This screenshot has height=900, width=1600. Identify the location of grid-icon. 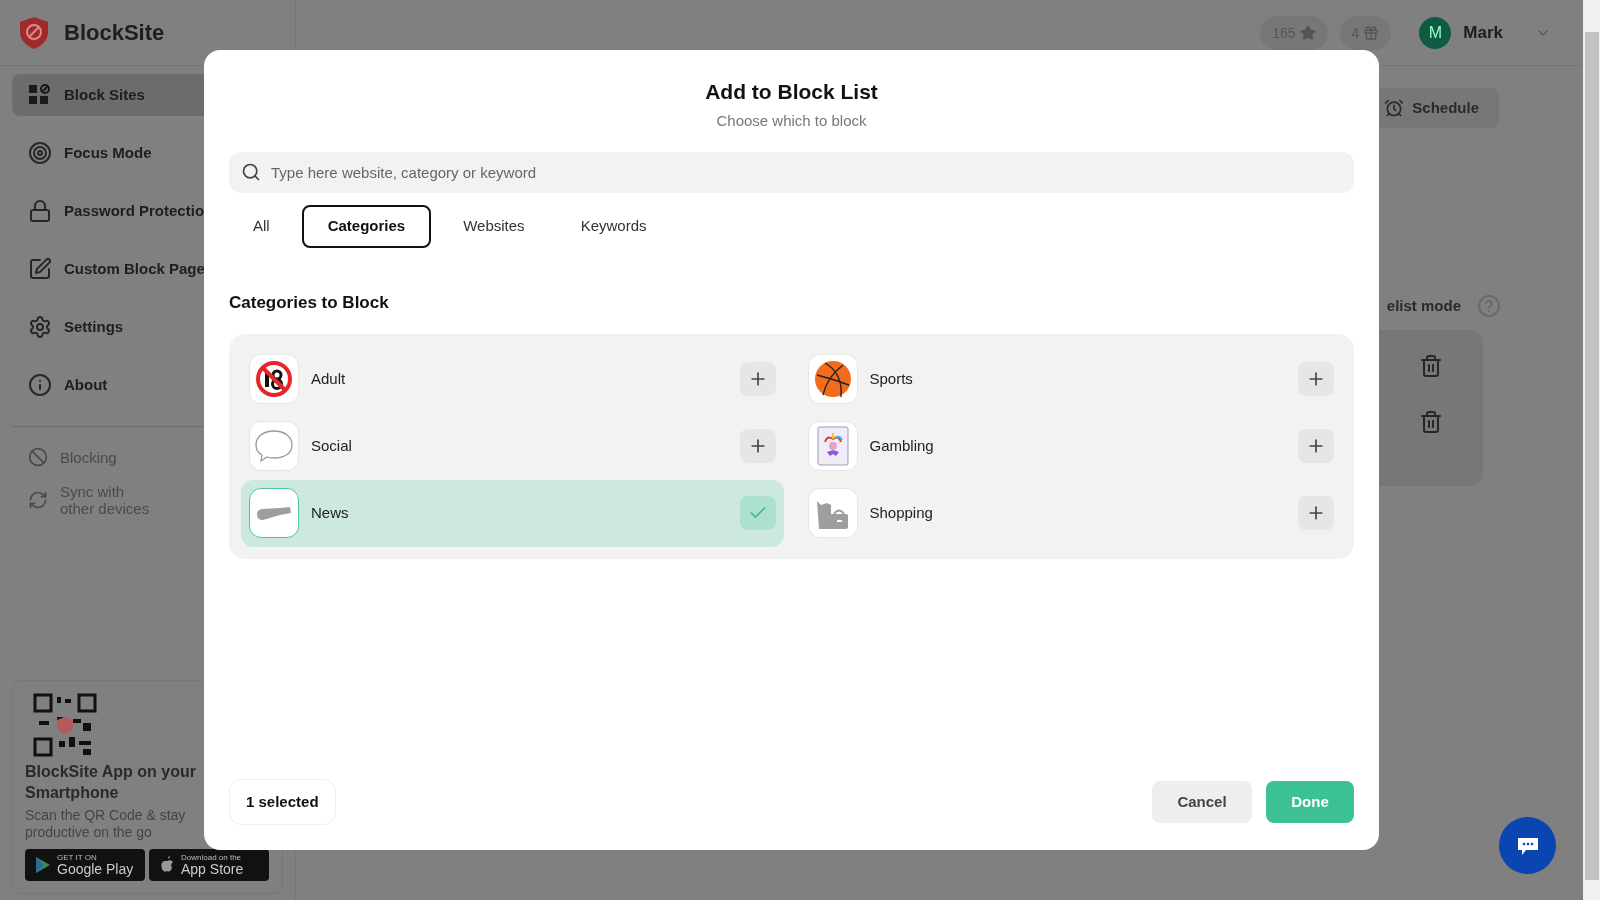
(40, 95).